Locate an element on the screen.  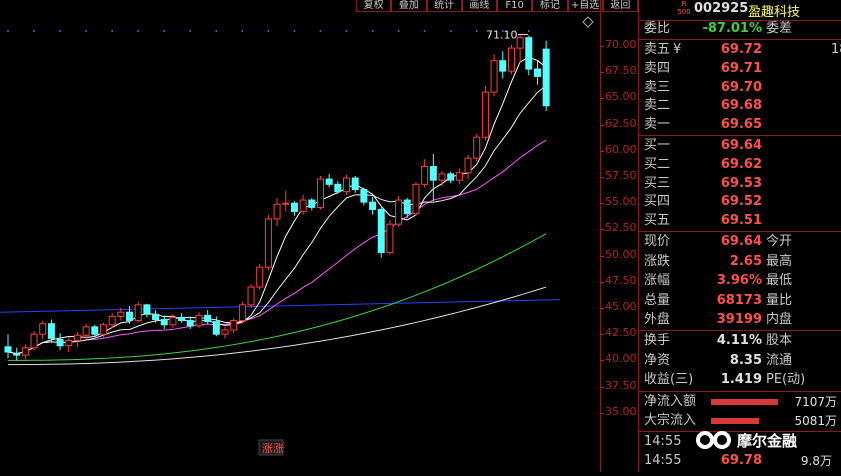
stock-header: R 500 002925 盈趣科技 is located at coordinates (740, 10).